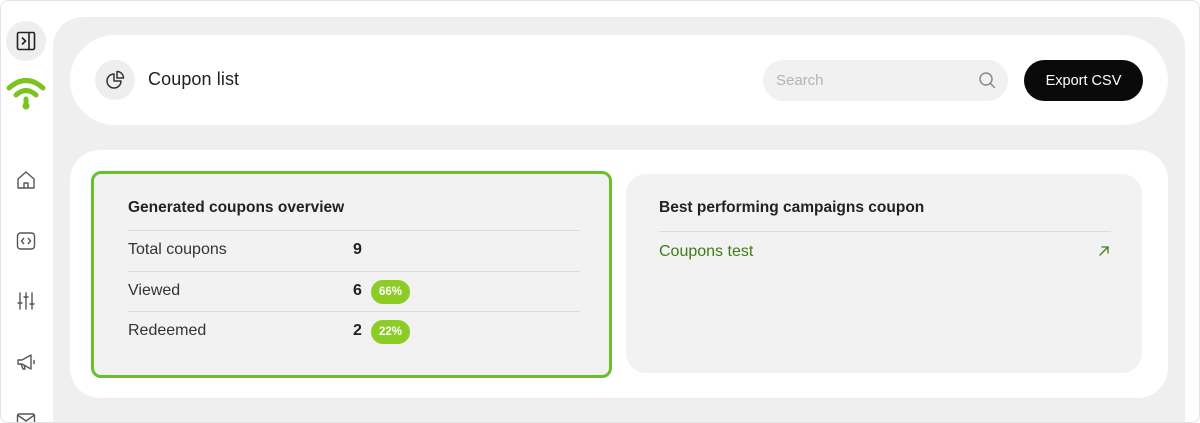 The width and height of the screenshot is (1200, 423). I want to click on row-label: Redeemed, so click(167, 330).